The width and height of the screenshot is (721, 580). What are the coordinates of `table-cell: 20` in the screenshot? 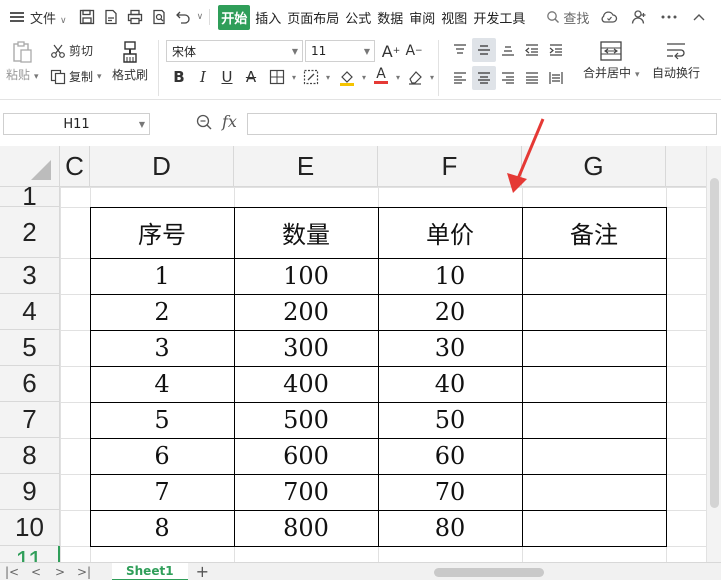 It's located at (450, 312).